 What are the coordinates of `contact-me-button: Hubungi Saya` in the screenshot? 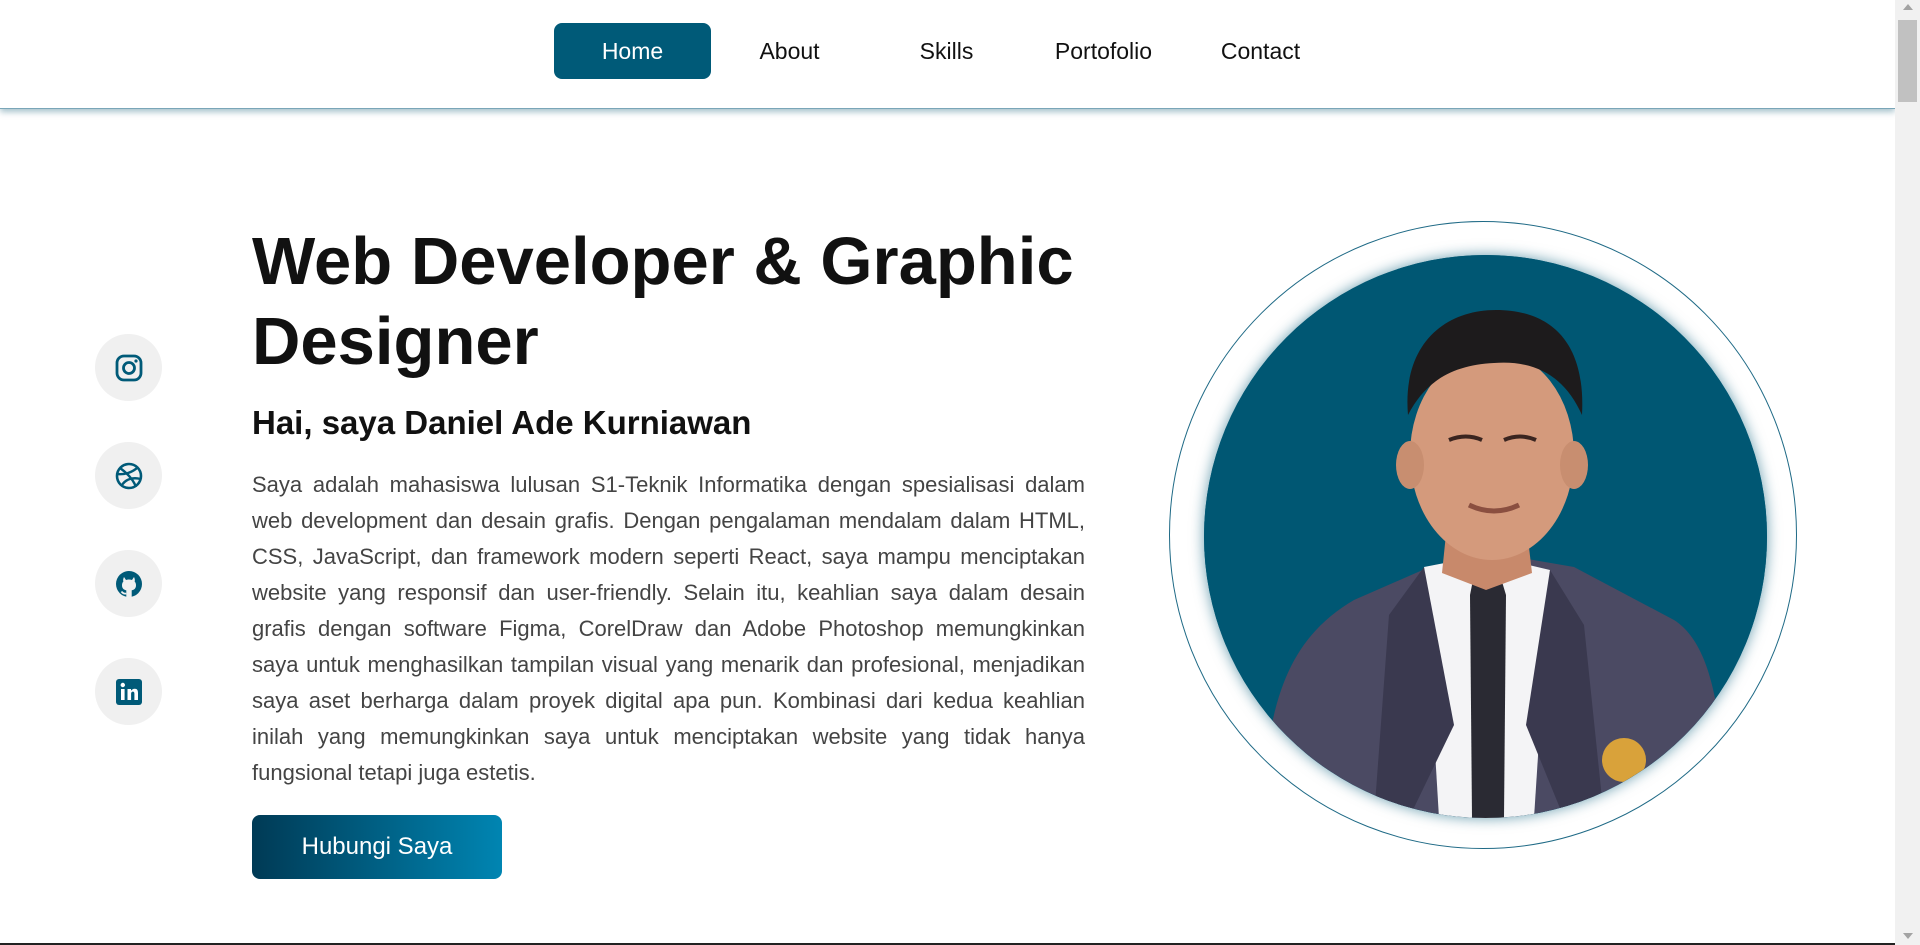 It's located at (377, 847).